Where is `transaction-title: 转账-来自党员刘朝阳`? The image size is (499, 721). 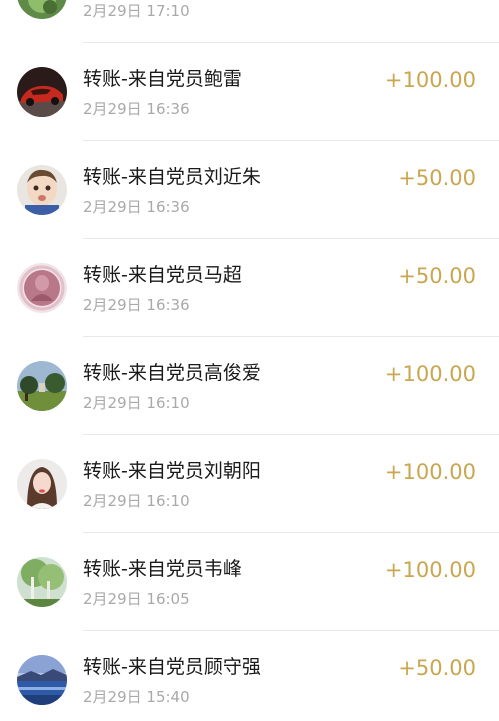 transaction-title: 转账-来自党员刘朝阳 is located at coordinates (172, 471).